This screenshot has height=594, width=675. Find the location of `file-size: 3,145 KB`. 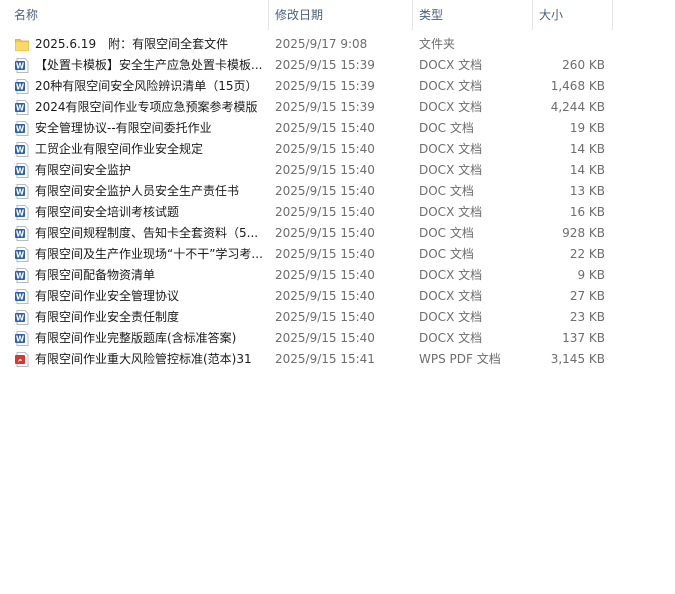

file-size: 3,145 KB is located at coordinates (577, 359).